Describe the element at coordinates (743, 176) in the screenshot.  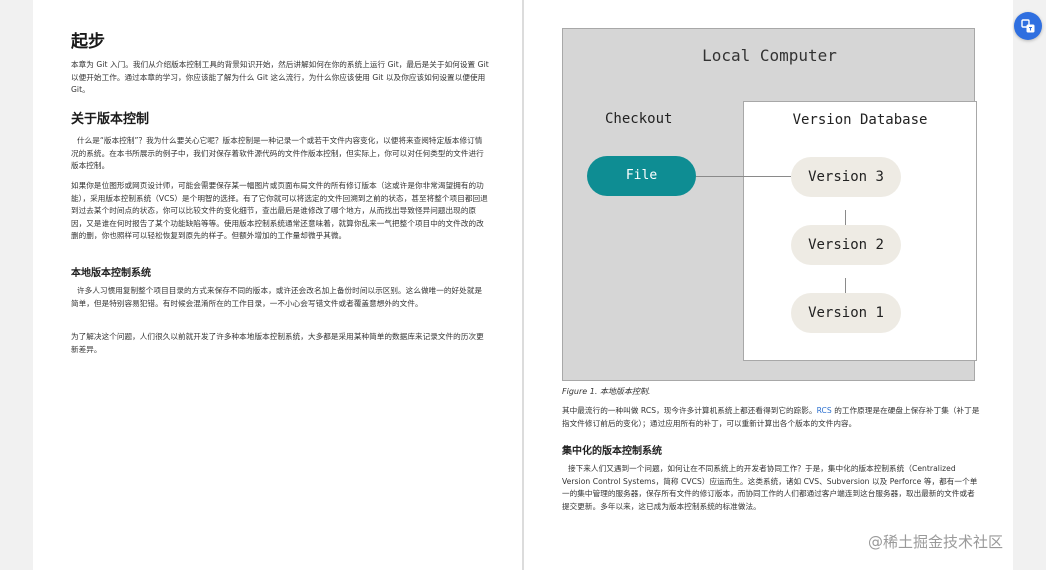
I see `file-to-version-connector` at that location.